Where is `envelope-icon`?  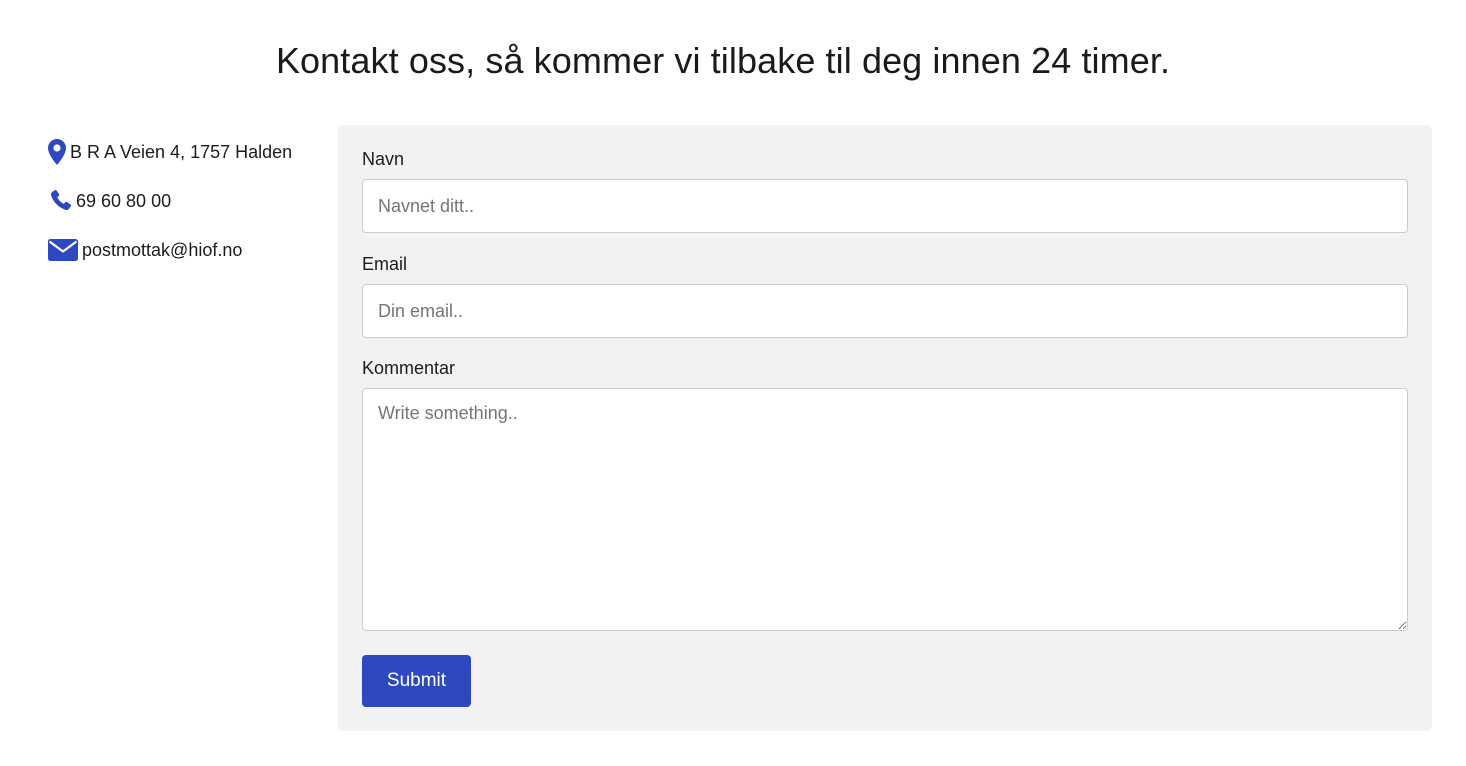
envelope-icon is located at coordinates (63, 250).